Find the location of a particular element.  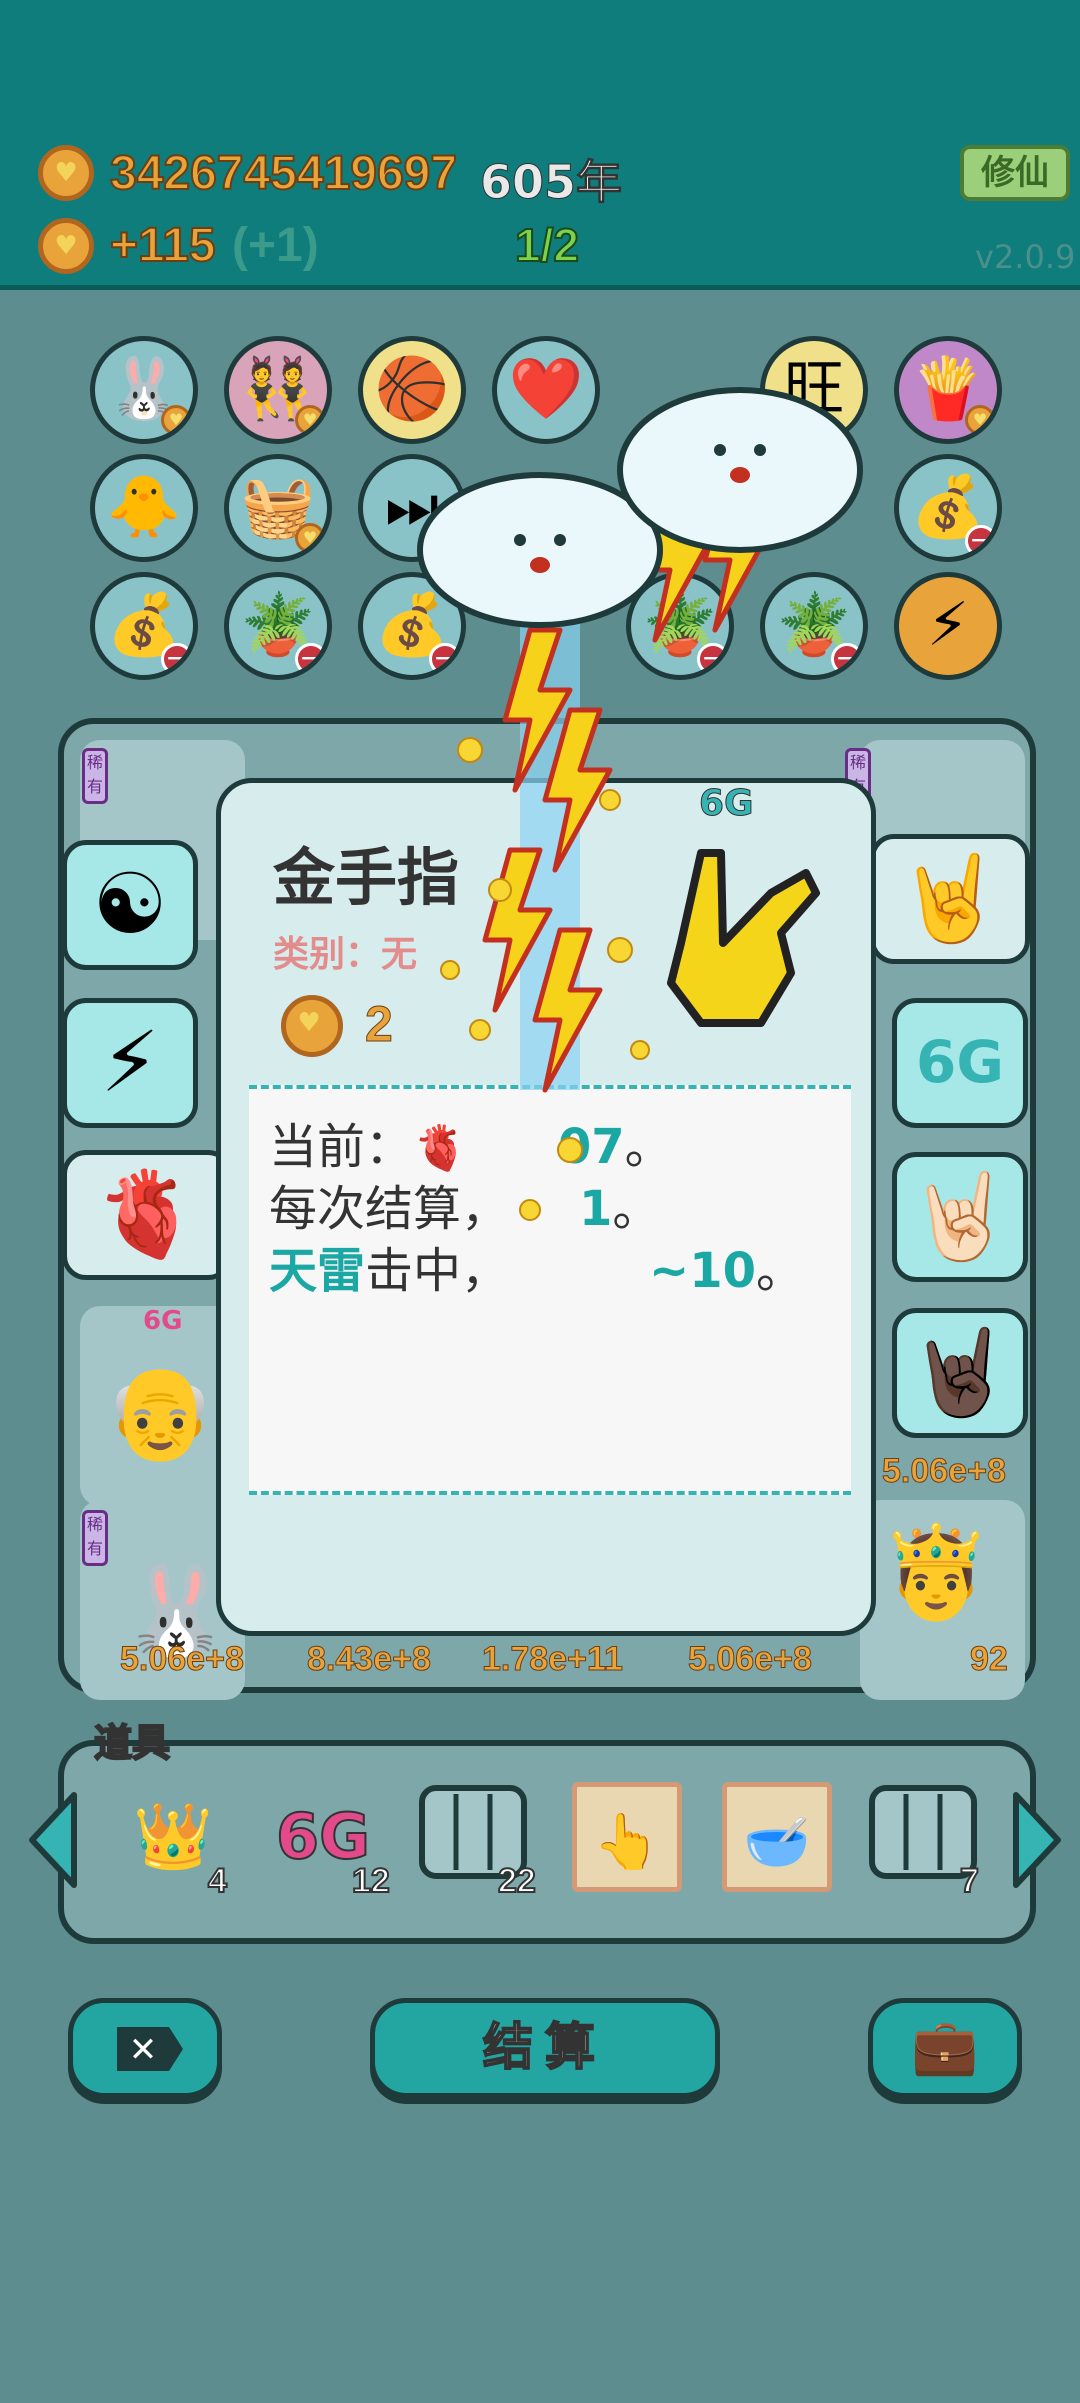

thunder-value: ~10 is located at coordinates (703, 1271).